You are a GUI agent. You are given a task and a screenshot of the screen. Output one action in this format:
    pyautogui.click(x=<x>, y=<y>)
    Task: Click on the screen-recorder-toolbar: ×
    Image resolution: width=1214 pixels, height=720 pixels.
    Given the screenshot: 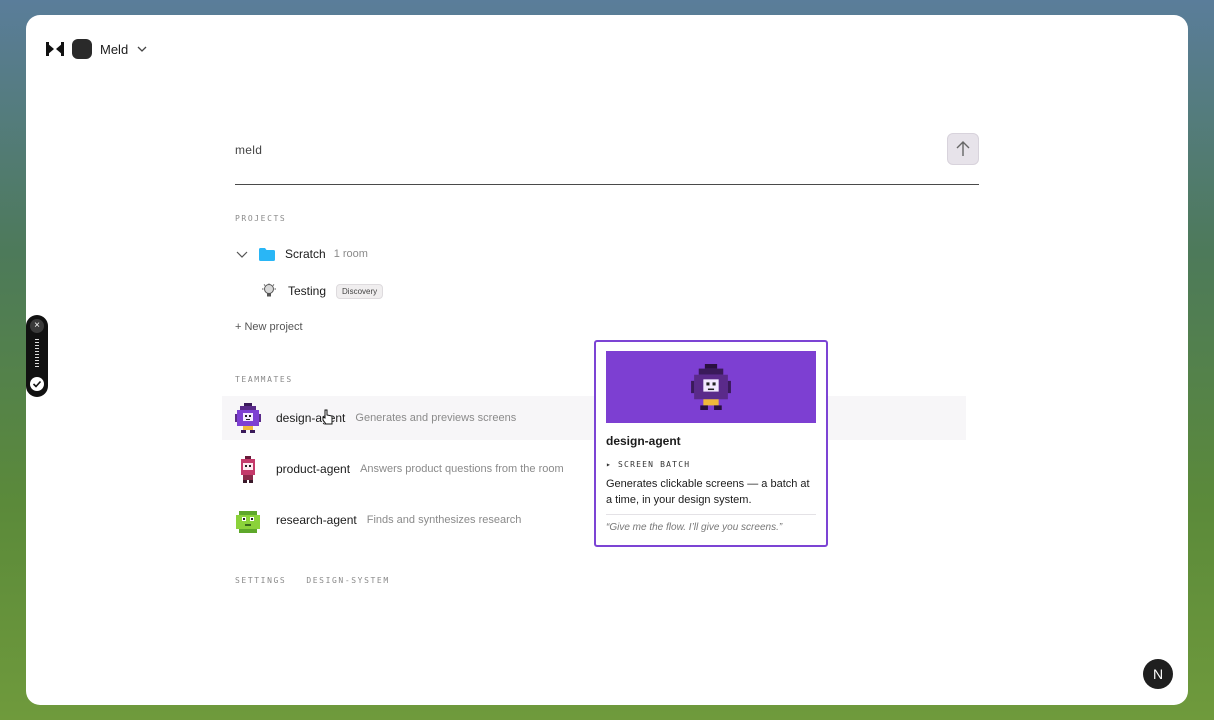 What is the action you would take?
    pyautogui.click(x=37, y=356)
    